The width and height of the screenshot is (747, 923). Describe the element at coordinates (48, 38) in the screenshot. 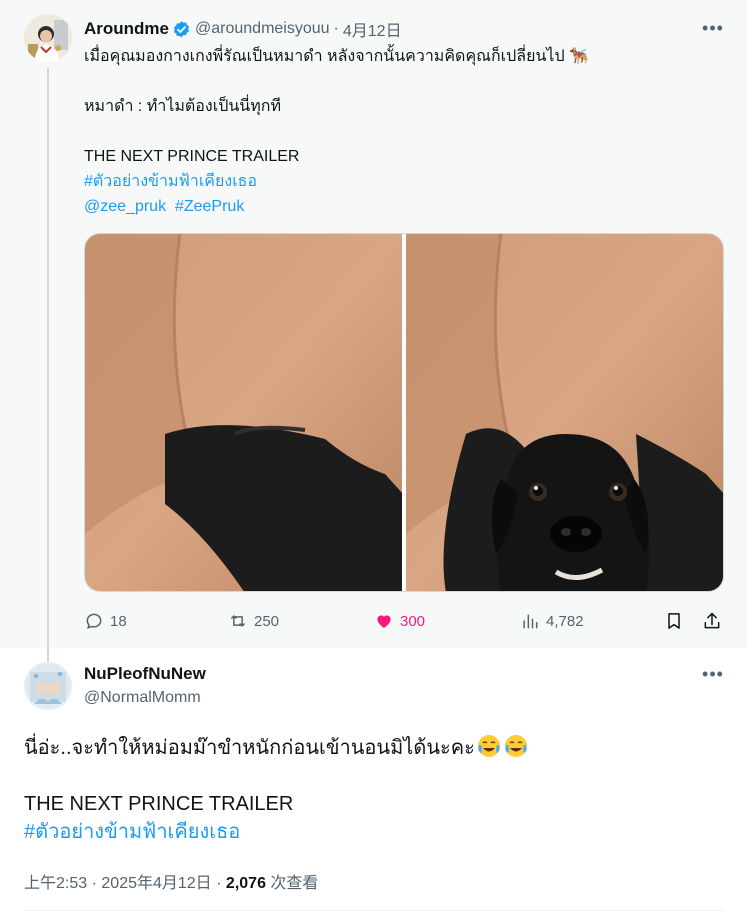

I see `avatar` at that location.